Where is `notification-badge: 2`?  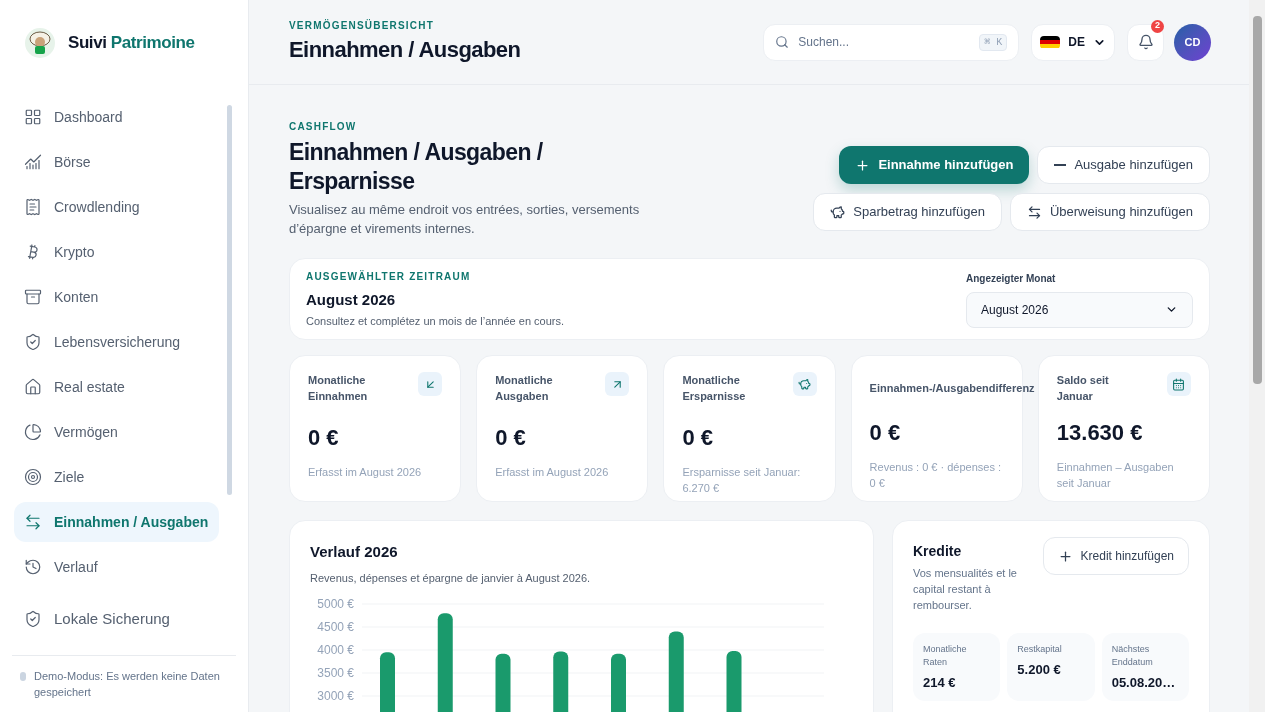
notification-badge: 2 is located at coordinates (1157, 26).